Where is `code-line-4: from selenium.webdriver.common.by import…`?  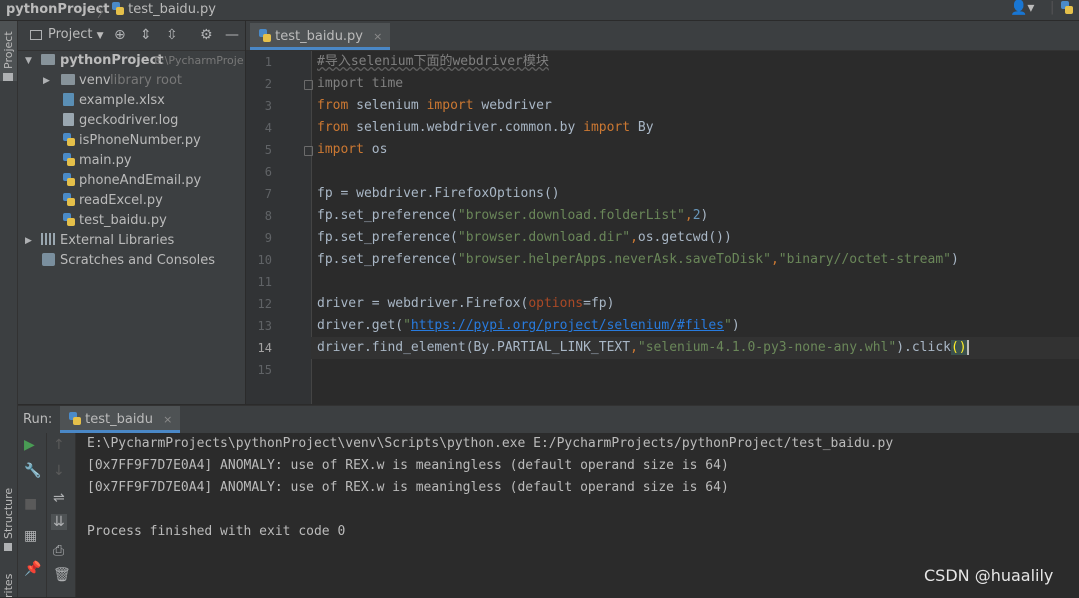 code-line-4: from selenium.webdriver.common.by import… is located at coordinates (485, 128).